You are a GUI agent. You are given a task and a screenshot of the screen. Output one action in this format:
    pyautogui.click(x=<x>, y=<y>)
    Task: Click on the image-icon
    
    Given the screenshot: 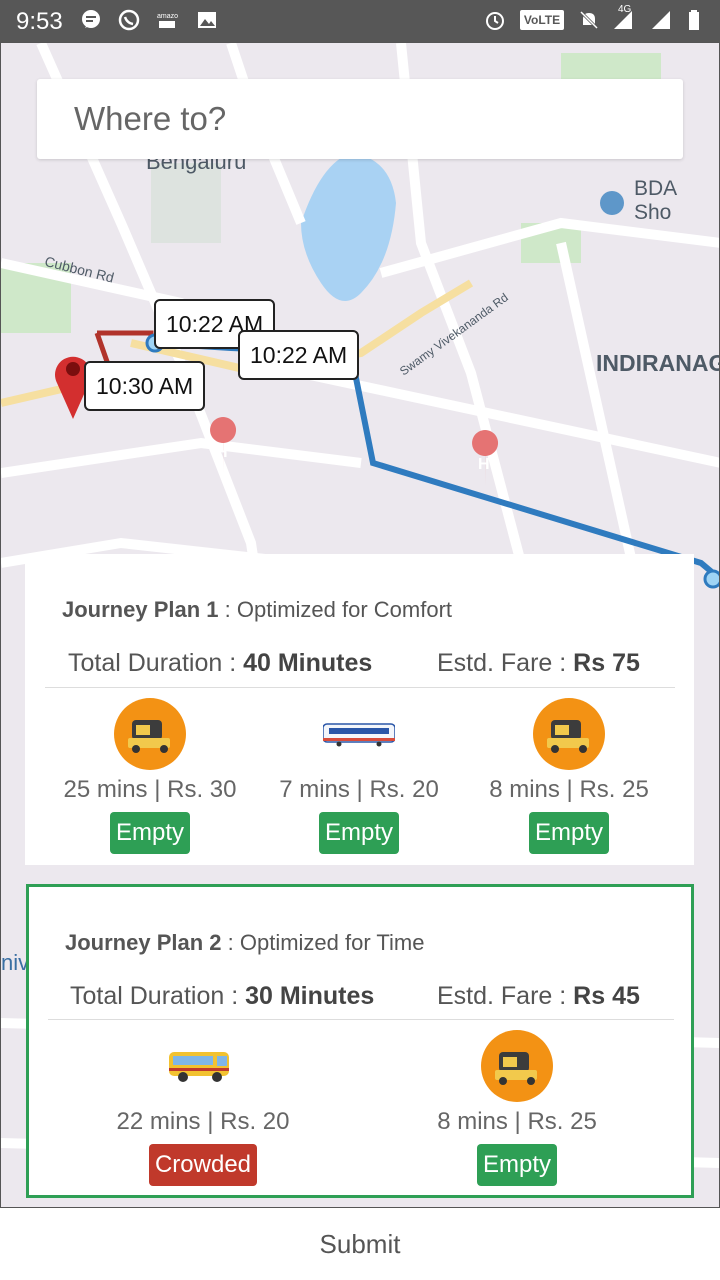 What is the action you would take?
    pyautogui.click(x=207, y=20)
    